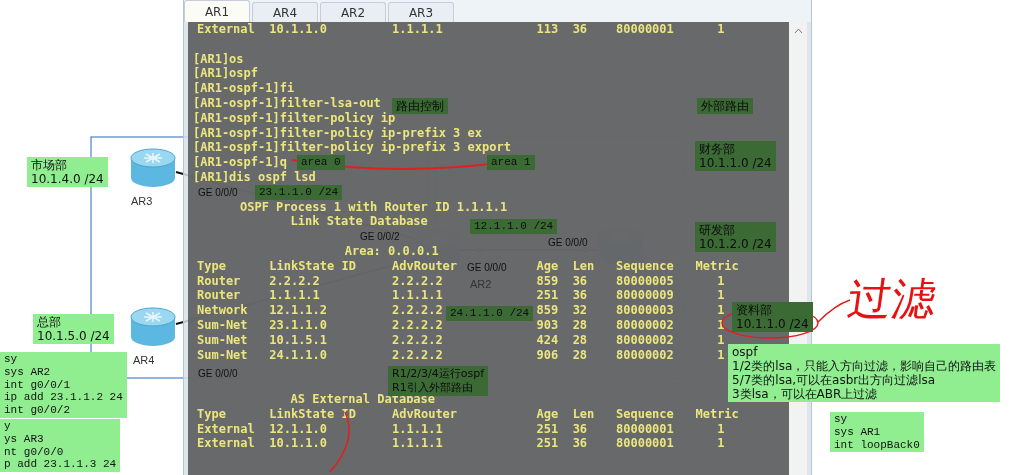  I want to click on annotation-note: 市场部 10.1.4.0 /24, so click(67, 172).